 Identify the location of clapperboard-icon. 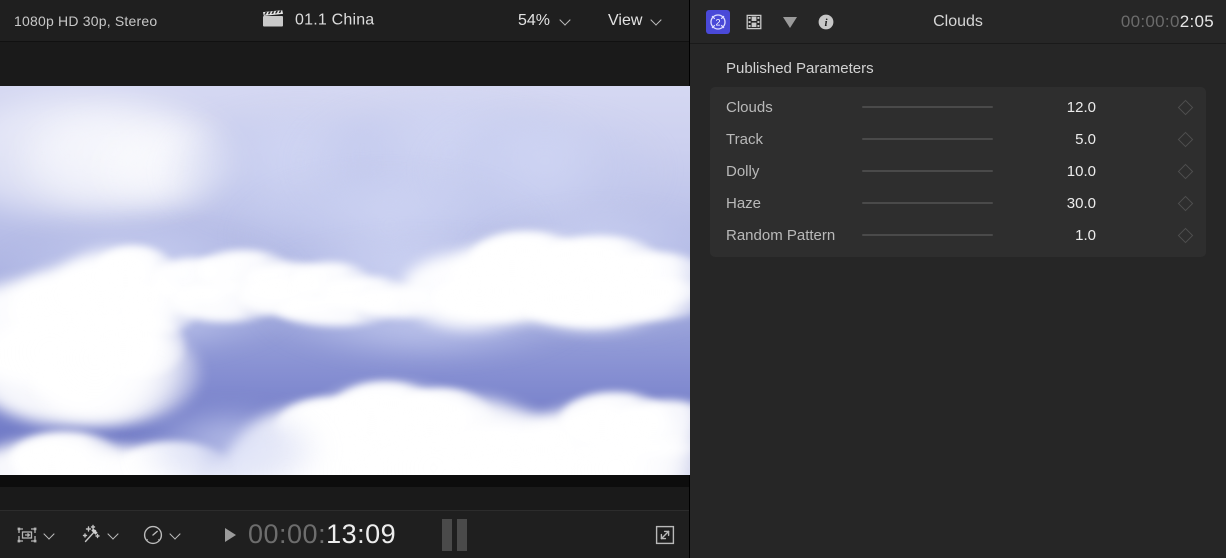
(273, 20).